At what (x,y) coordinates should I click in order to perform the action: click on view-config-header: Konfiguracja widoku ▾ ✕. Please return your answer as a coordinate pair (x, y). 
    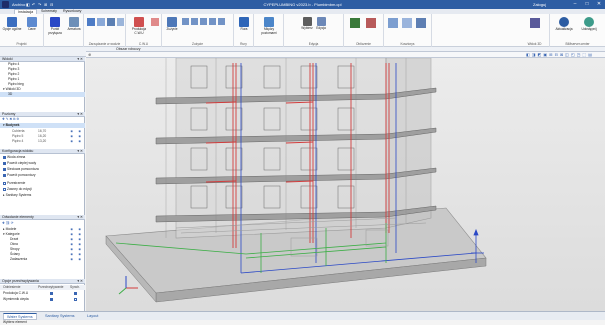
    Looking at the image, I should click on (42, 151).